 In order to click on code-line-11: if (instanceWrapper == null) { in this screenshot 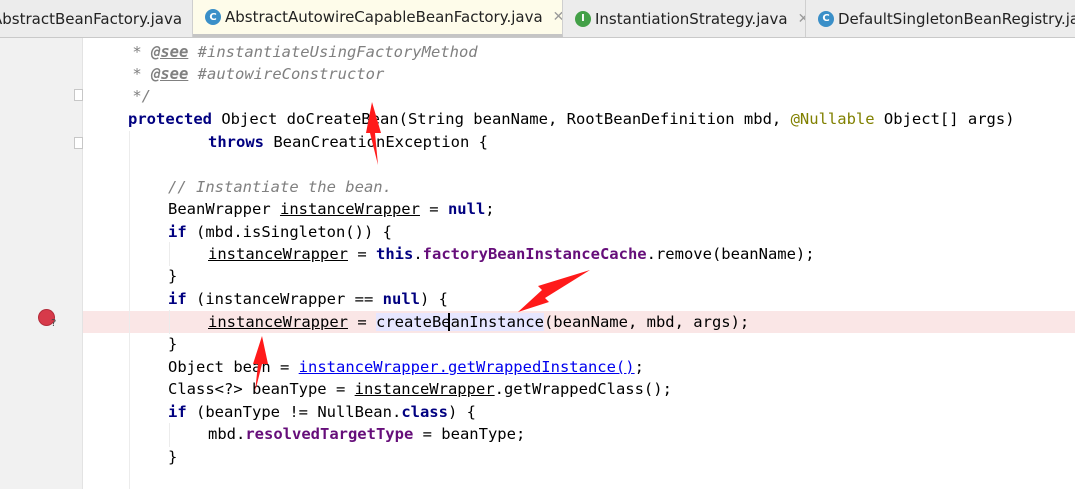, I will do `click(308, 299)`.